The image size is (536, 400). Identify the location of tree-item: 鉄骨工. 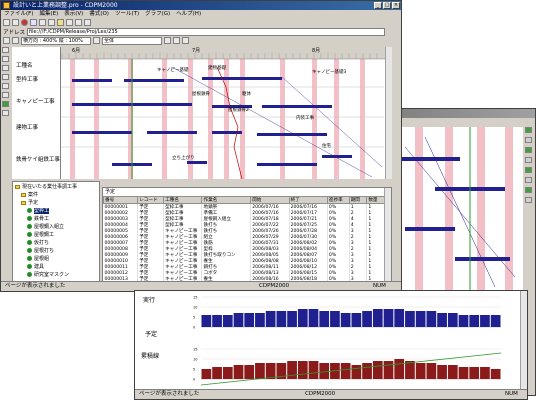
(38, 219).